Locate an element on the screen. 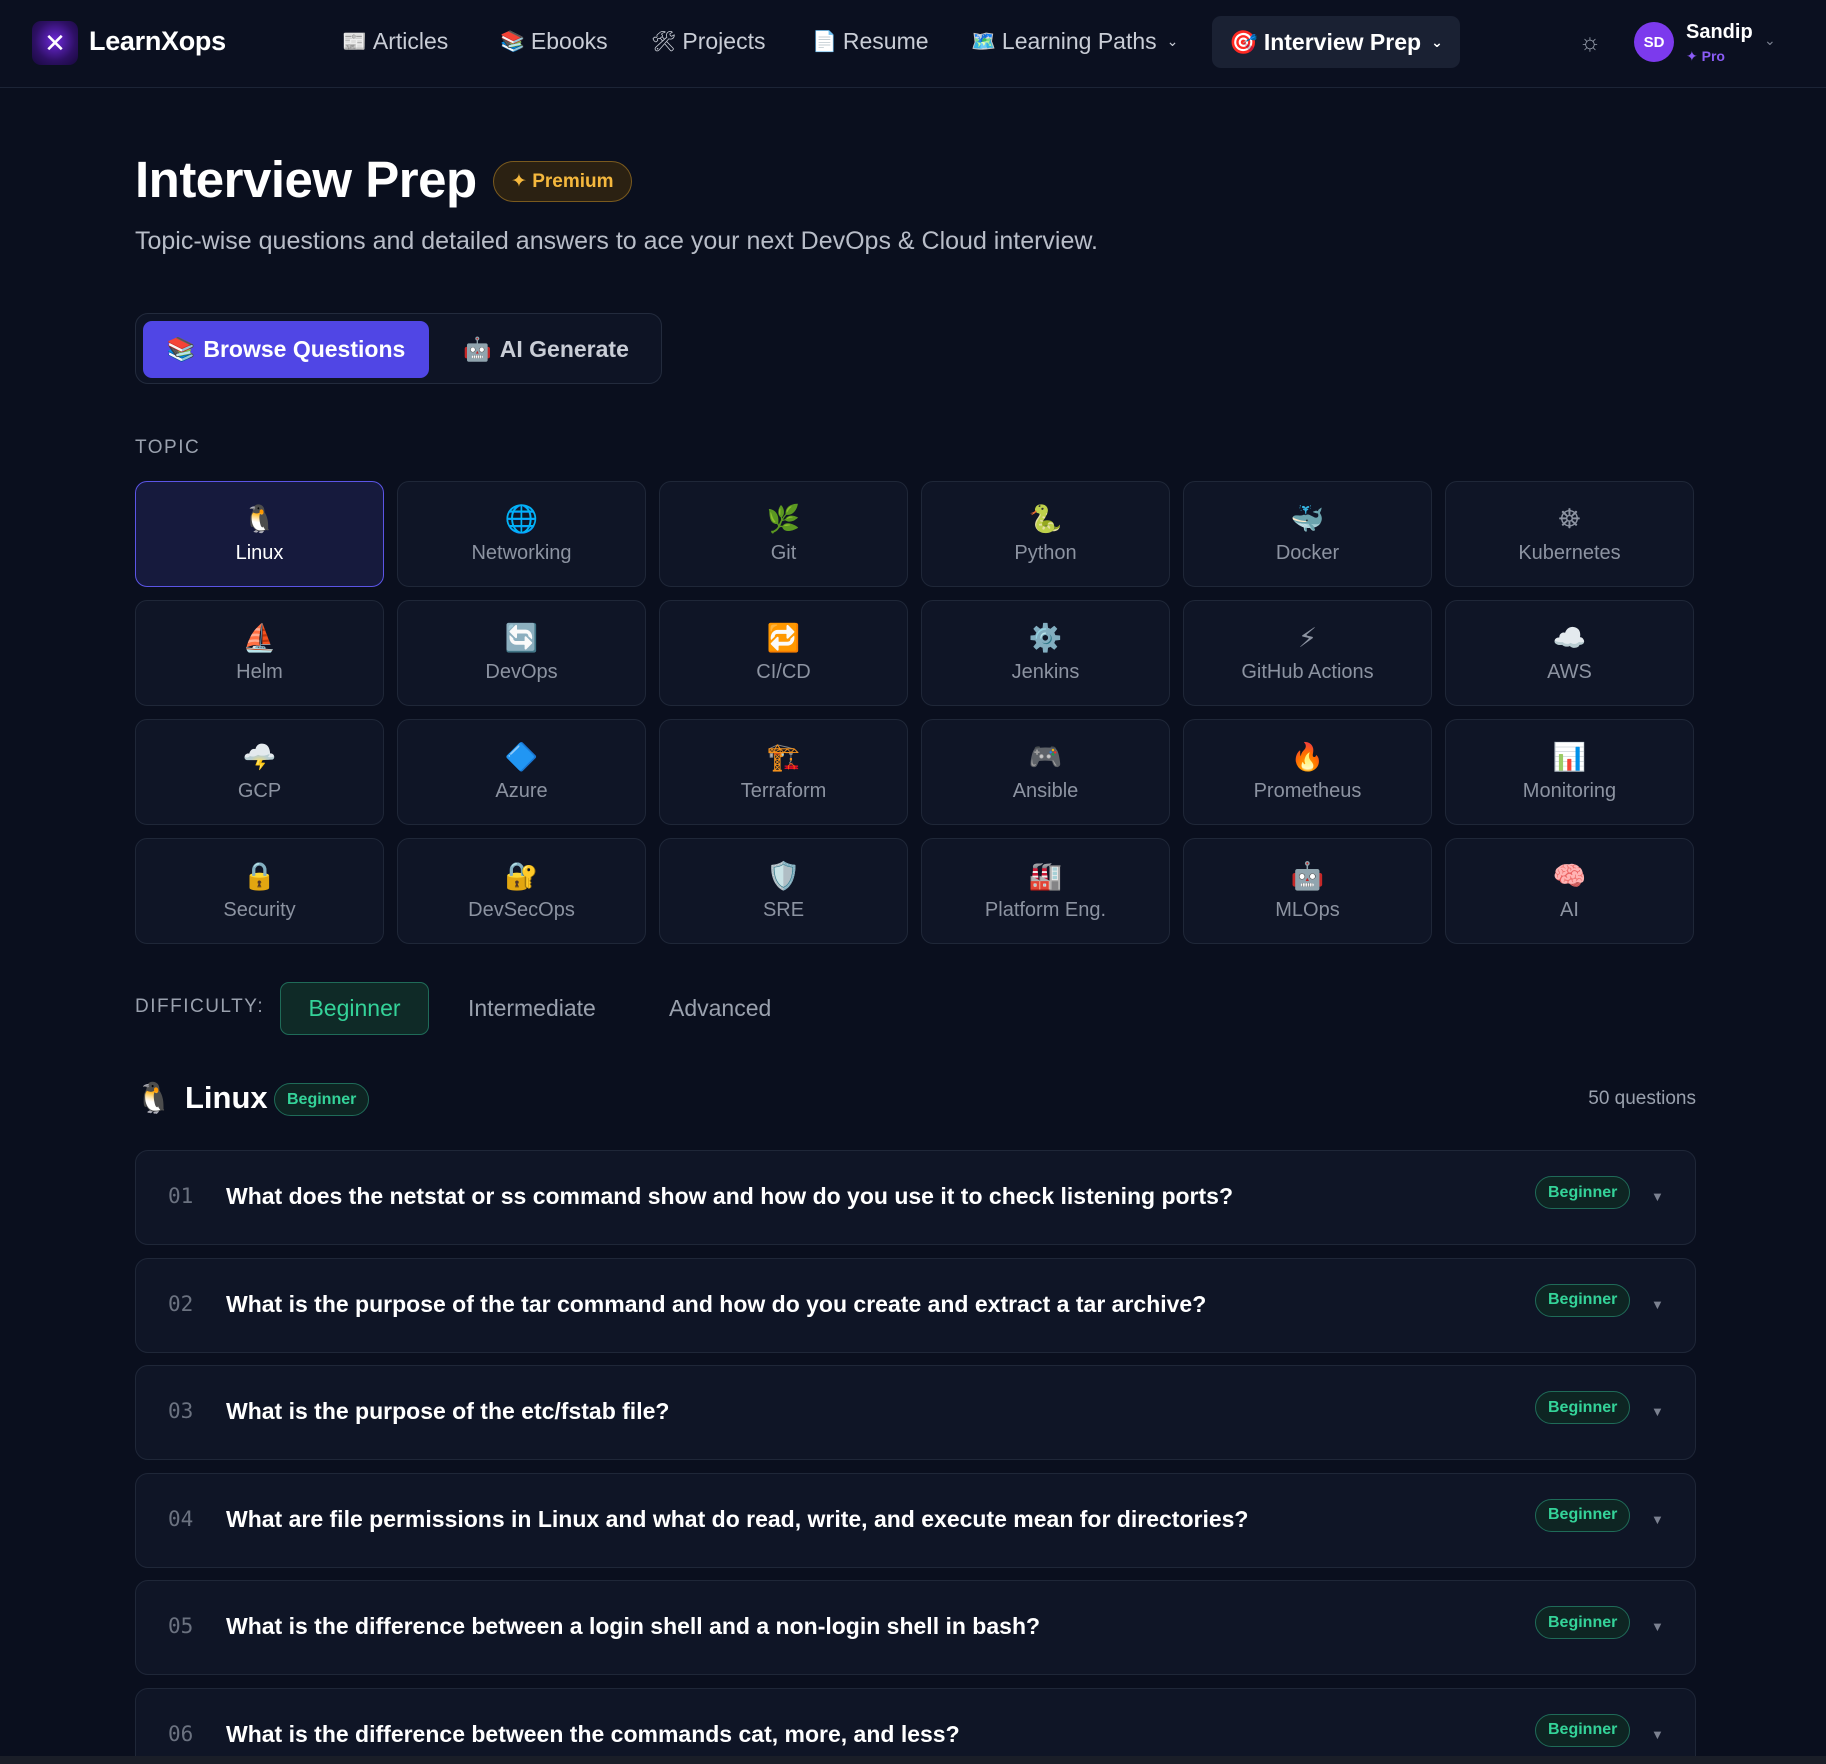 This screenshot has width=1826, height=1764. topic-card-devops: 🔄 DevOps is located at coordinates (521, 653).